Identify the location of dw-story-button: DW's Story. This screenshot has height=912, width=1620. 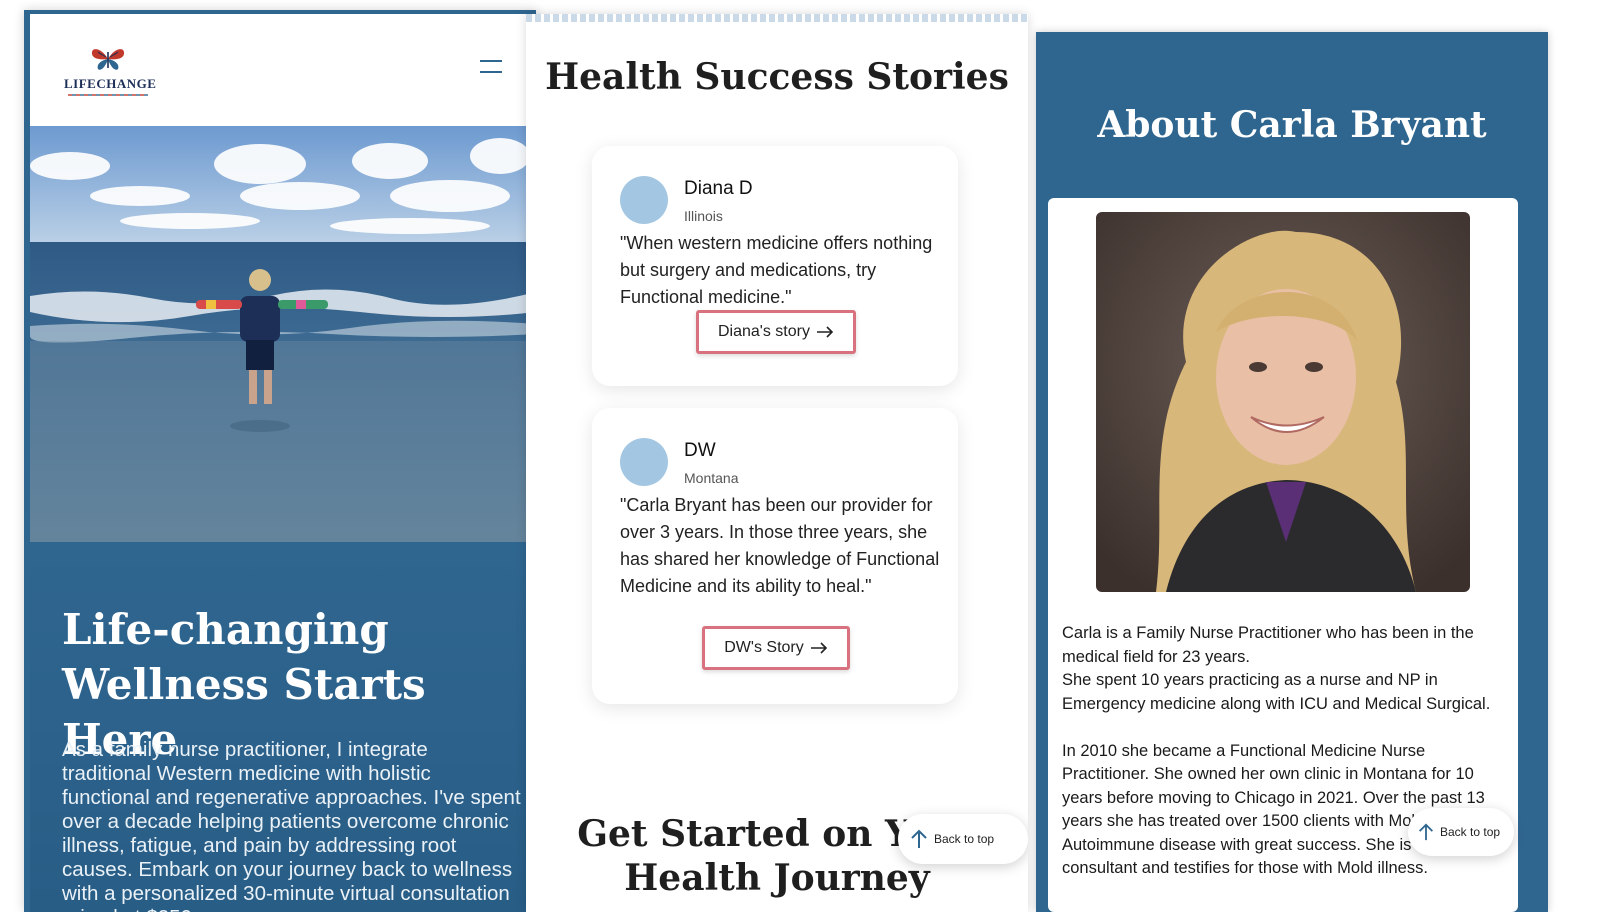
(776, 648).